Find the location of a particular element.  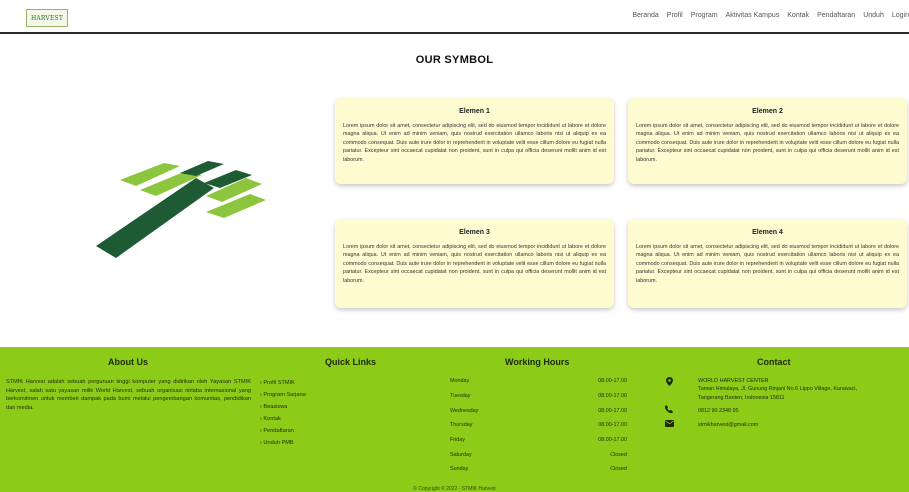

logo-text: HARVEST is located at coordinates (47, 18).